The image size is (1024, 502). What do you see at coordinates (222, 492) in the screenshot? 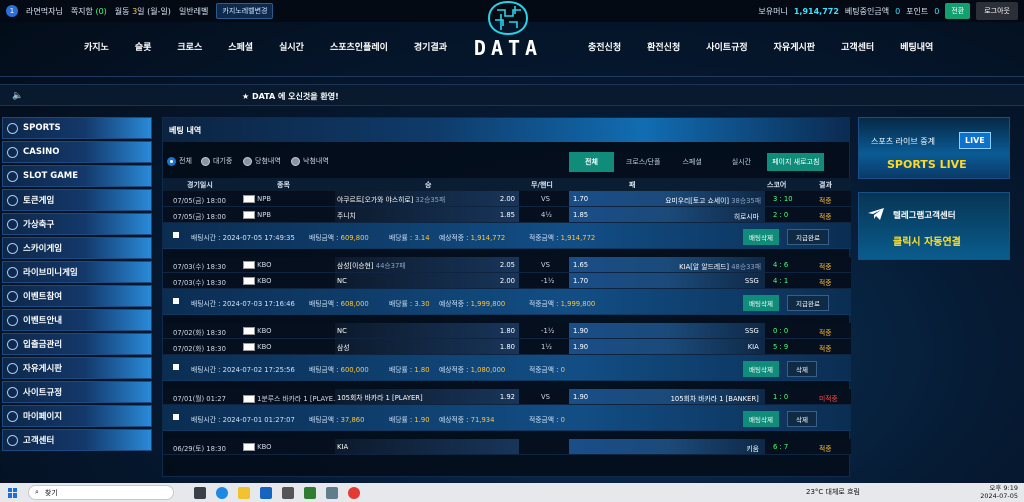
I see `edge-icon` at bounding box center [222, 492].